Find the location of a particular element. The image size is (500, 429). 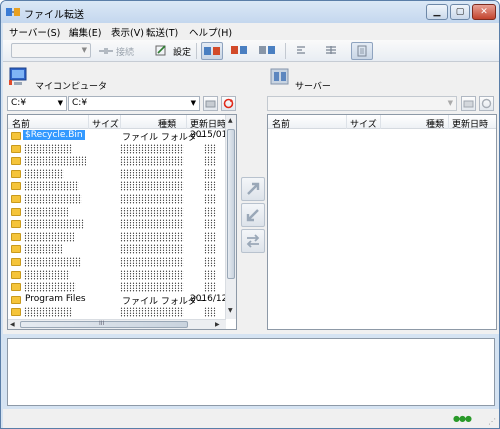

local-vertical-scrollbar: ▲ ▼ is located at coordinates (230, 217).